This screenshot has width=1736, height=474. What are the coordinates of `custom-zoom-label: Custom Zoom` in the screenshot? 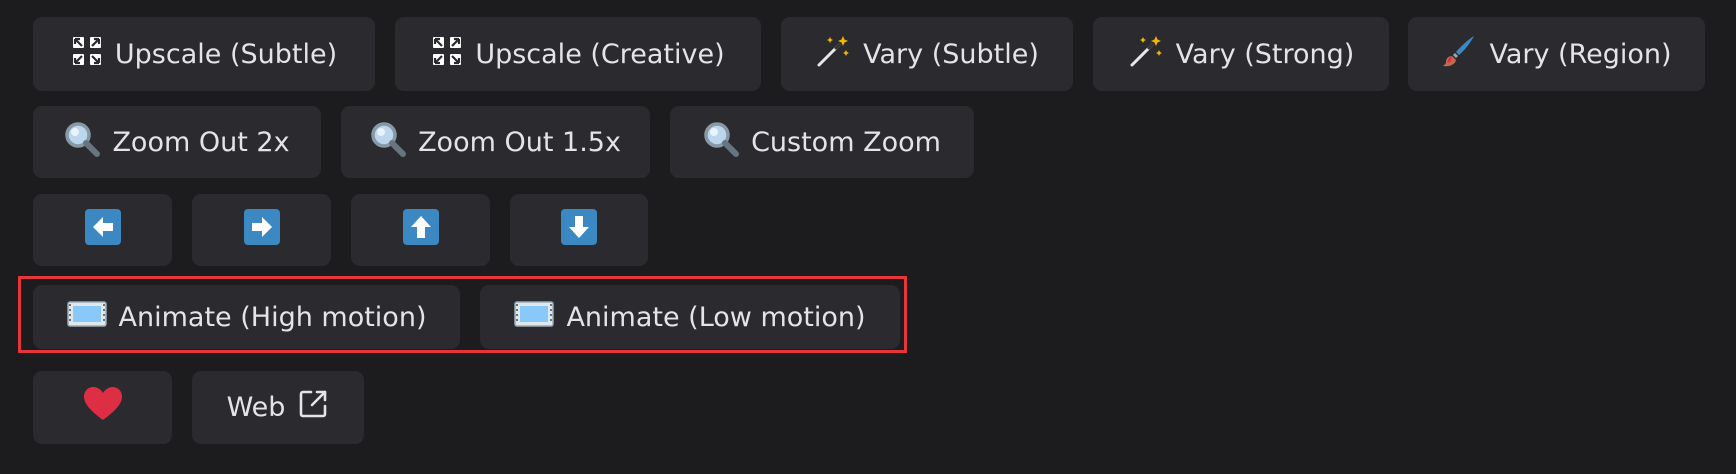 It's located at (846, 142).